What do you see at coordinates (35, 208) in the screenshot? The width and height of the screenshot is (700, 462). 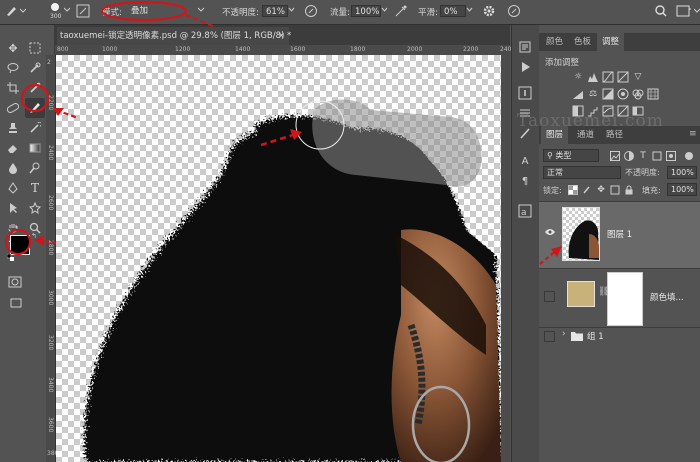 I see `custom-shape-tool-icon` at bounding box center [35, 208].